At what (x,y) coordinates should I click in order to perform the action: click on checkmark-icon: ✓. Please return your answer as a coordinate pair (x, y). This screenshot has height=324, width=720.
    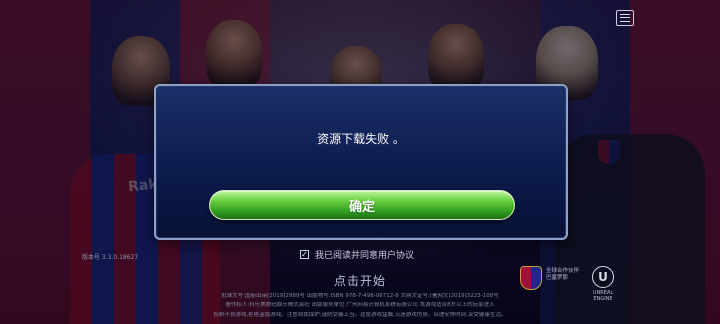
    Looking at the image, I should click on (304, 254).